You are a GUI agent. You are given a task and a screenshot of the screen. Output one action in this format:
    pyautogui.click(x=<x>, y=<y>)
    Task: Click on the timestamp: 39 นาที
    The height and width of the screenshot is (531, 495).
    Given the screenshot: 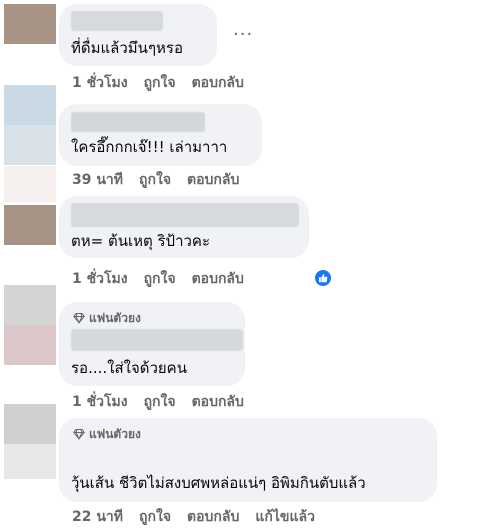 What is the action you would take?
    pyautogui.click(x=97, y=180)
    